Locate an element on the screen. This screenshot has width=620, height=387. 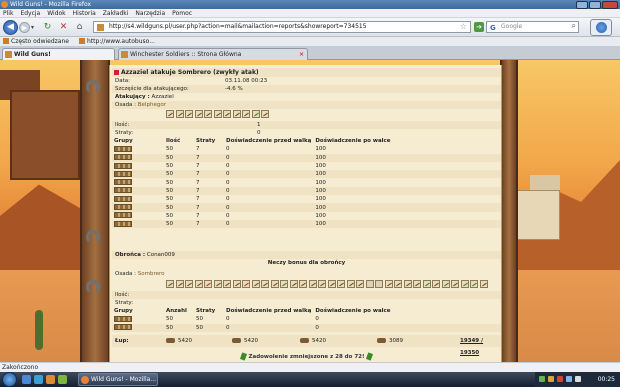
search-icon: ⌕ is located at coordinates (574, 26).